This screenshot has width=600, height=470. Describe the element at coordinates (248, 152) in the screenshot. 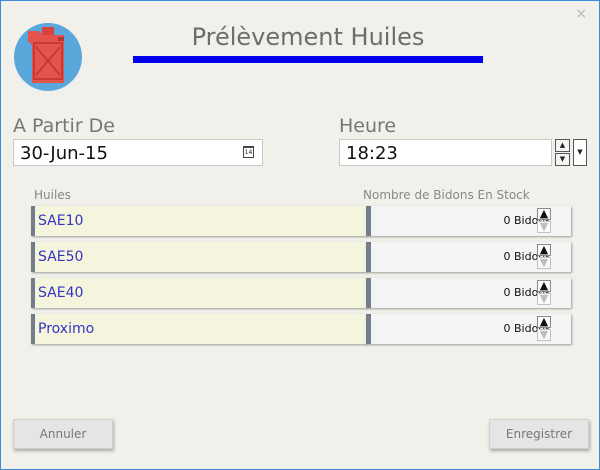

I see `calendar-icon: 14` at that location.